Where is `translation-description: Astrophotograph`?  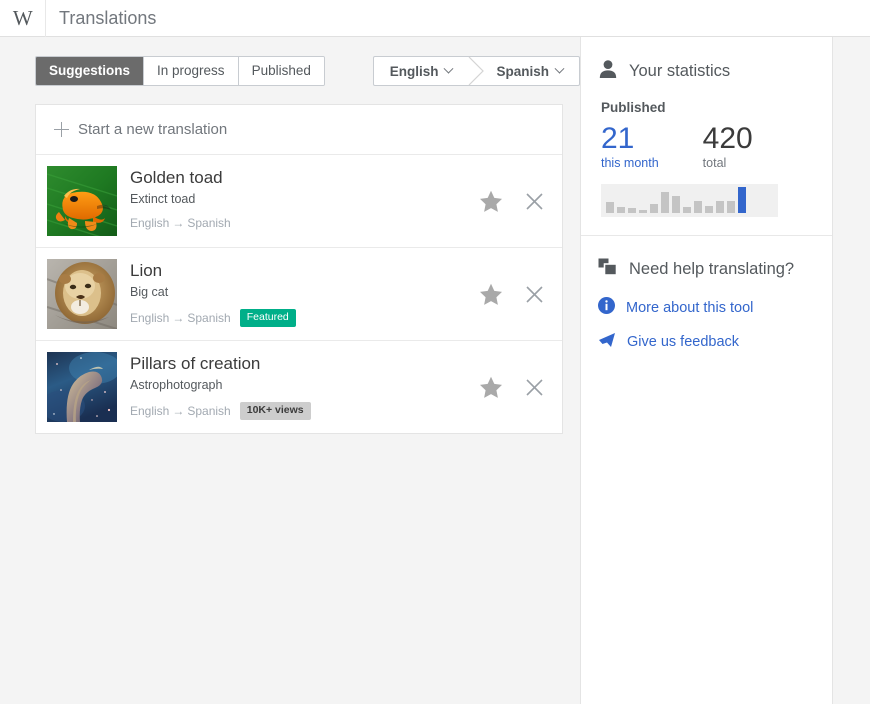 translation-description: Astrophotograph is located at coordinates (176, 385).